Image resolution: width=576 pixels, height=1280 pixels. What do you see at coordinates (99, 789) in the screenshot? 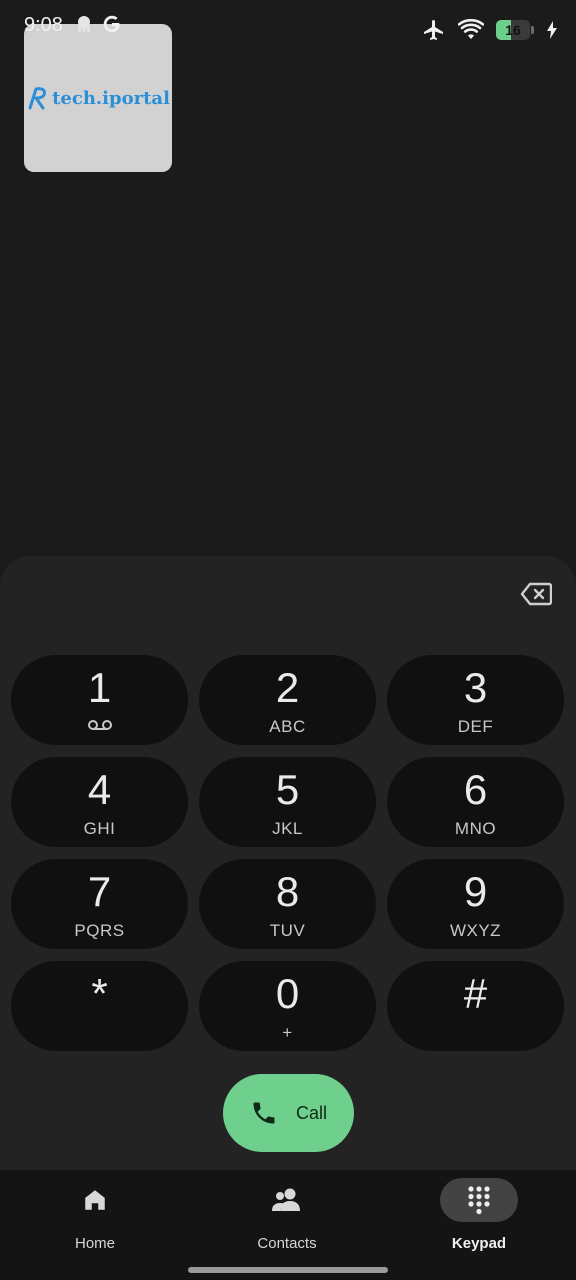
I see `key-digit: 4` at bounding box center [99, 789].